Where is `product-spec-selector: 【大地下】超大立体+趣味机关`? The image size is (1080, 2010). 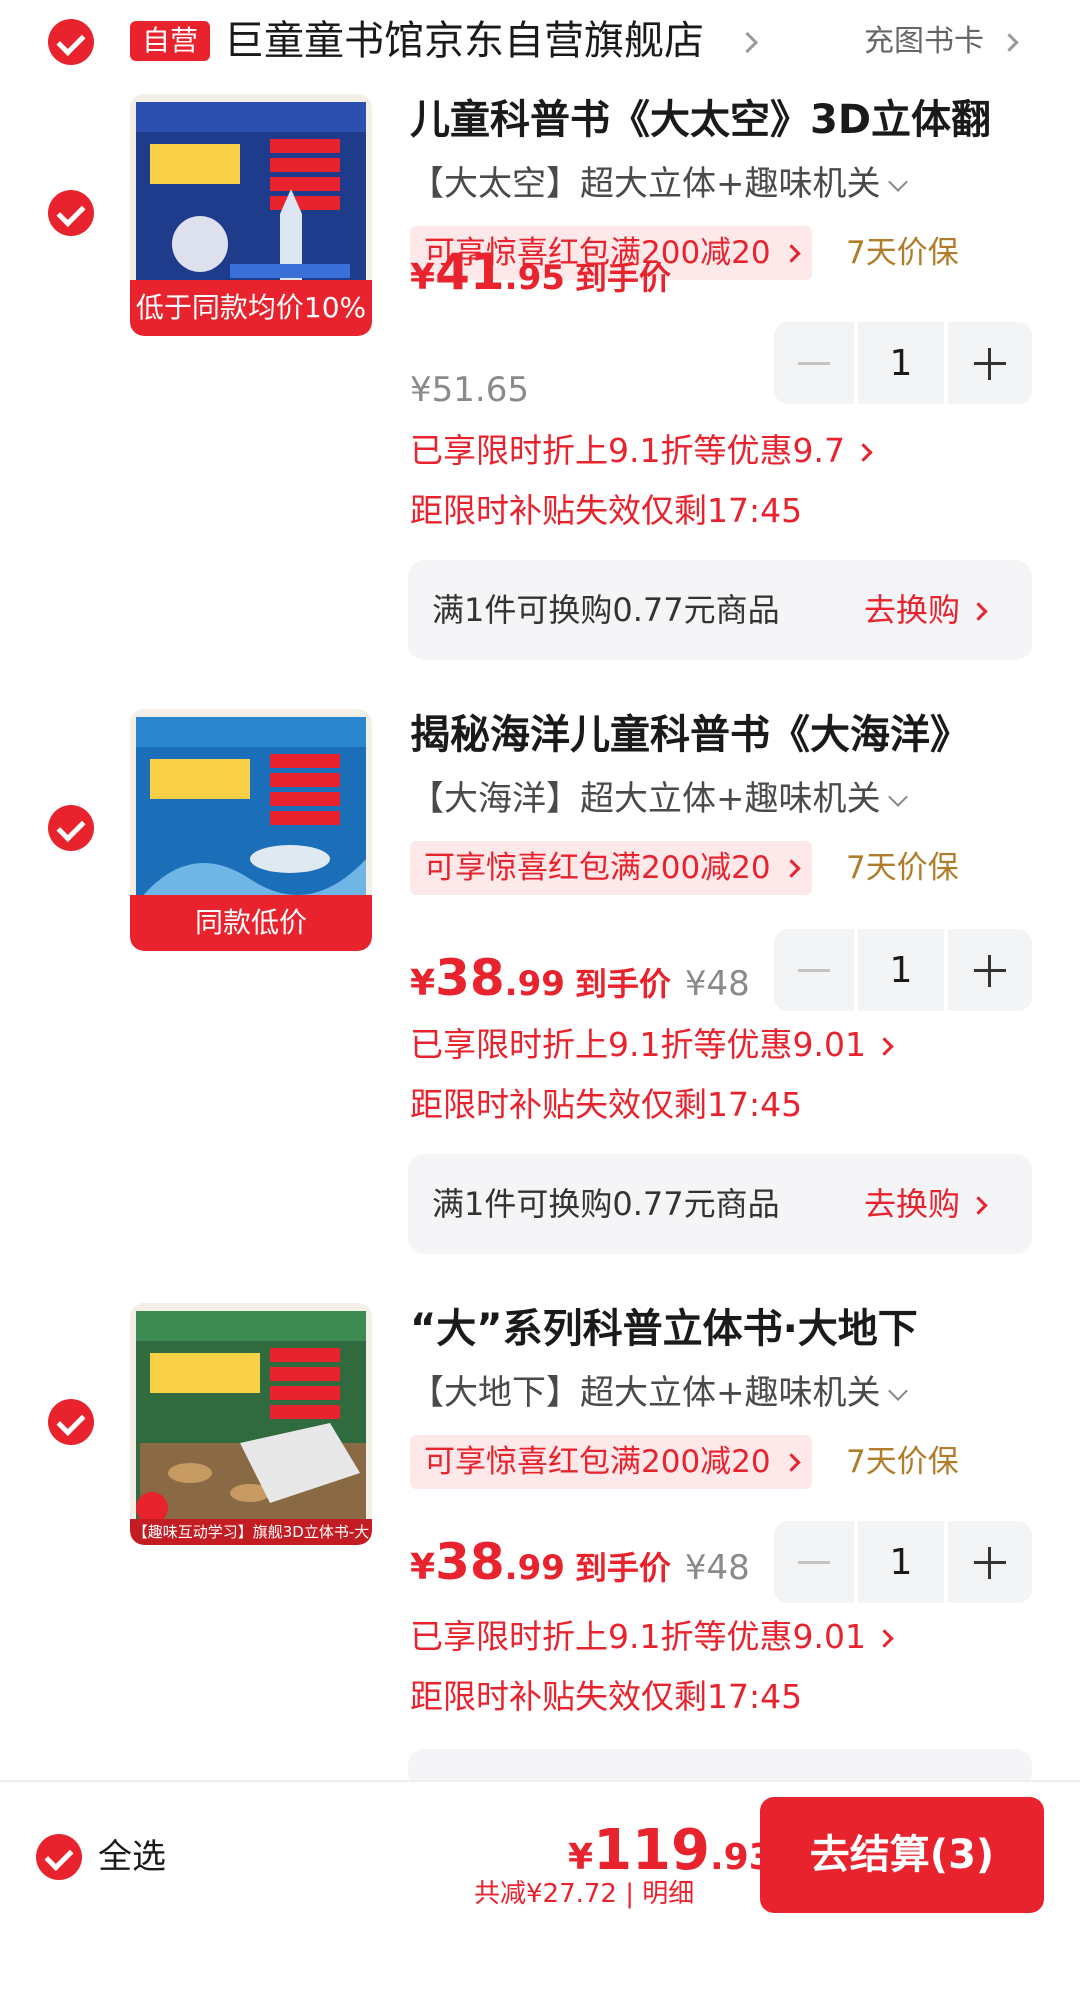
product-spec-selector: 【大地下】超大立体+趣味机关 is located at coordinates (659, 1393).